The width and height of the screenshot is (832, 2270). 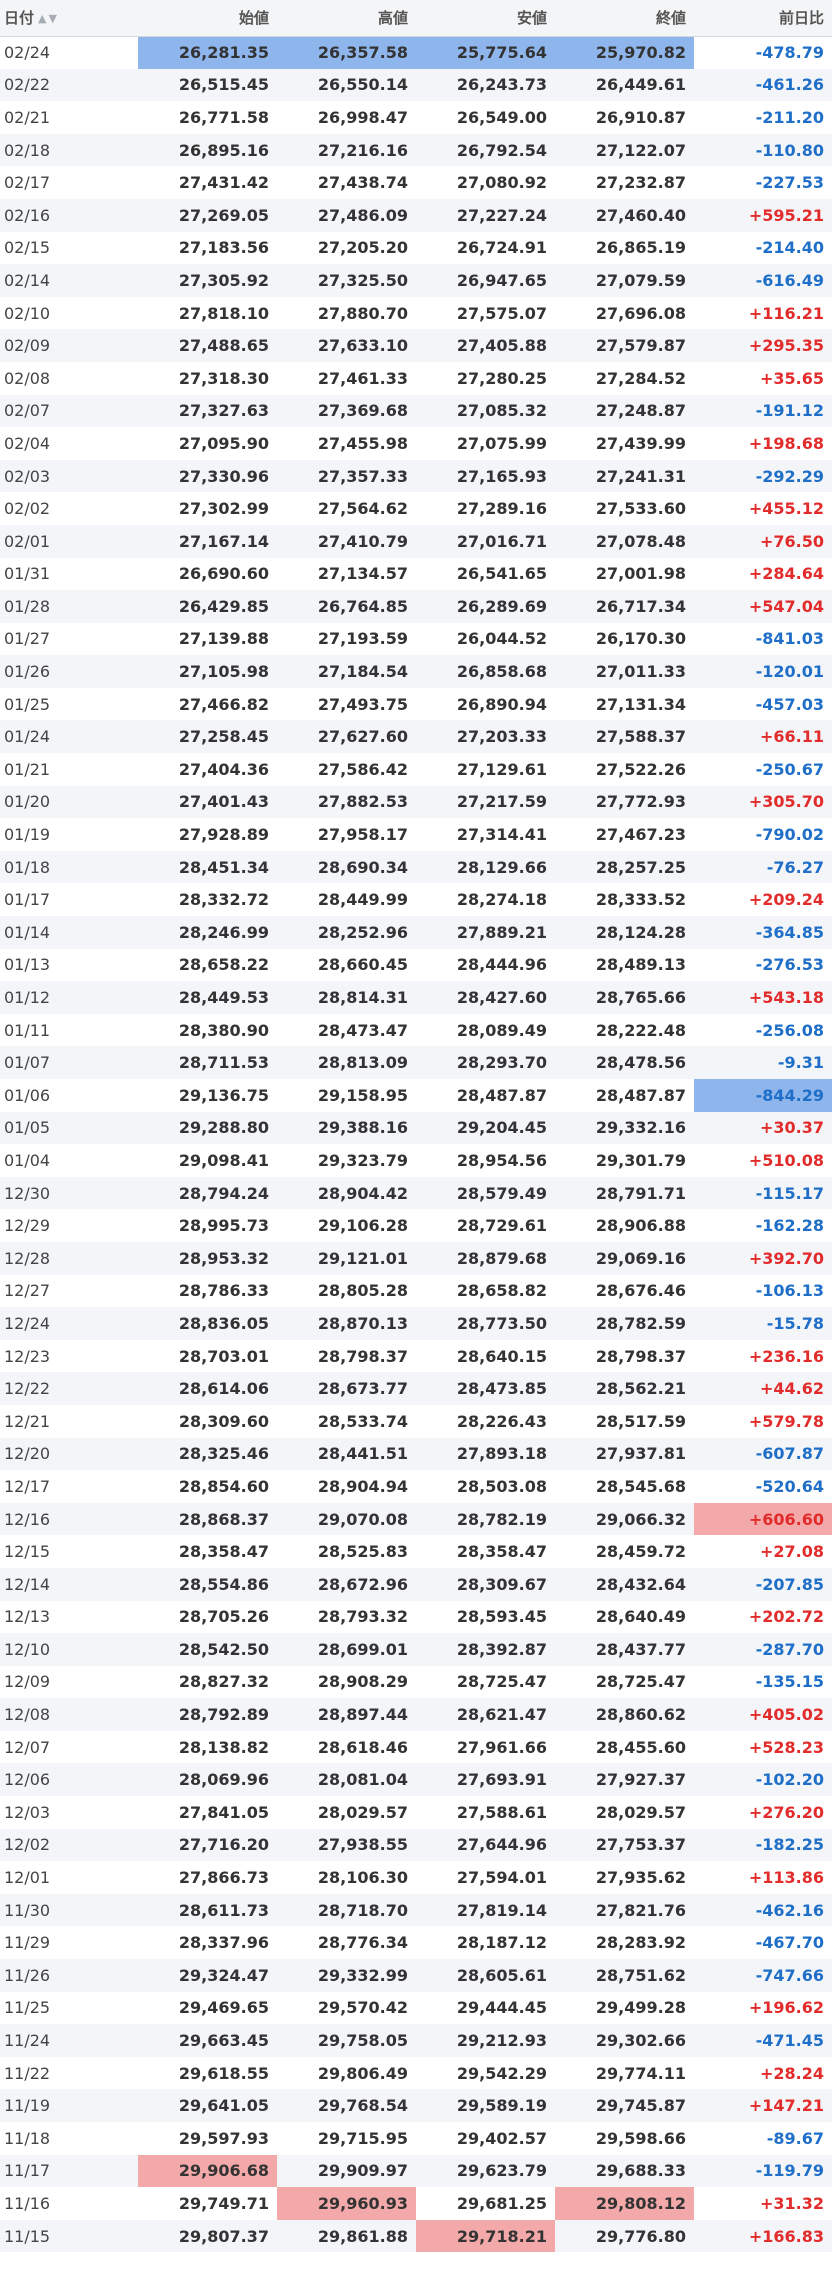 I want to click on cell-open: 27,431.42, so click(x=207, y=182).